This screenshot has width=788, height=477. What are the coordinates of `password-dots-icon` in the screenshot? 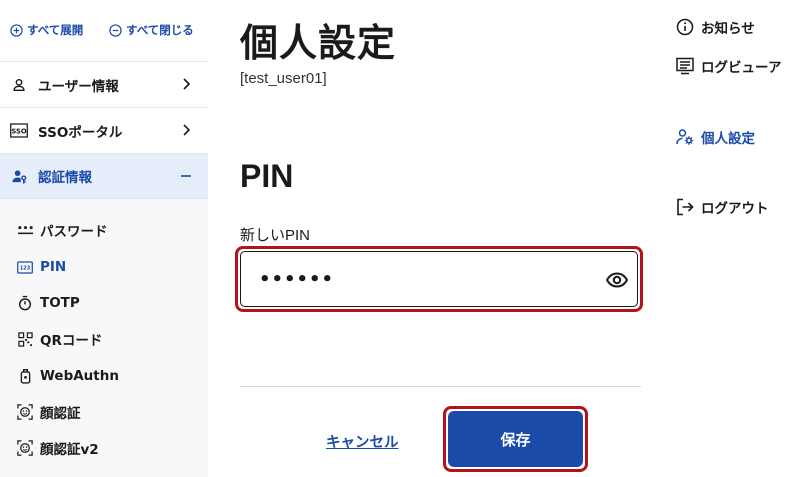 It's located at (25, 230).